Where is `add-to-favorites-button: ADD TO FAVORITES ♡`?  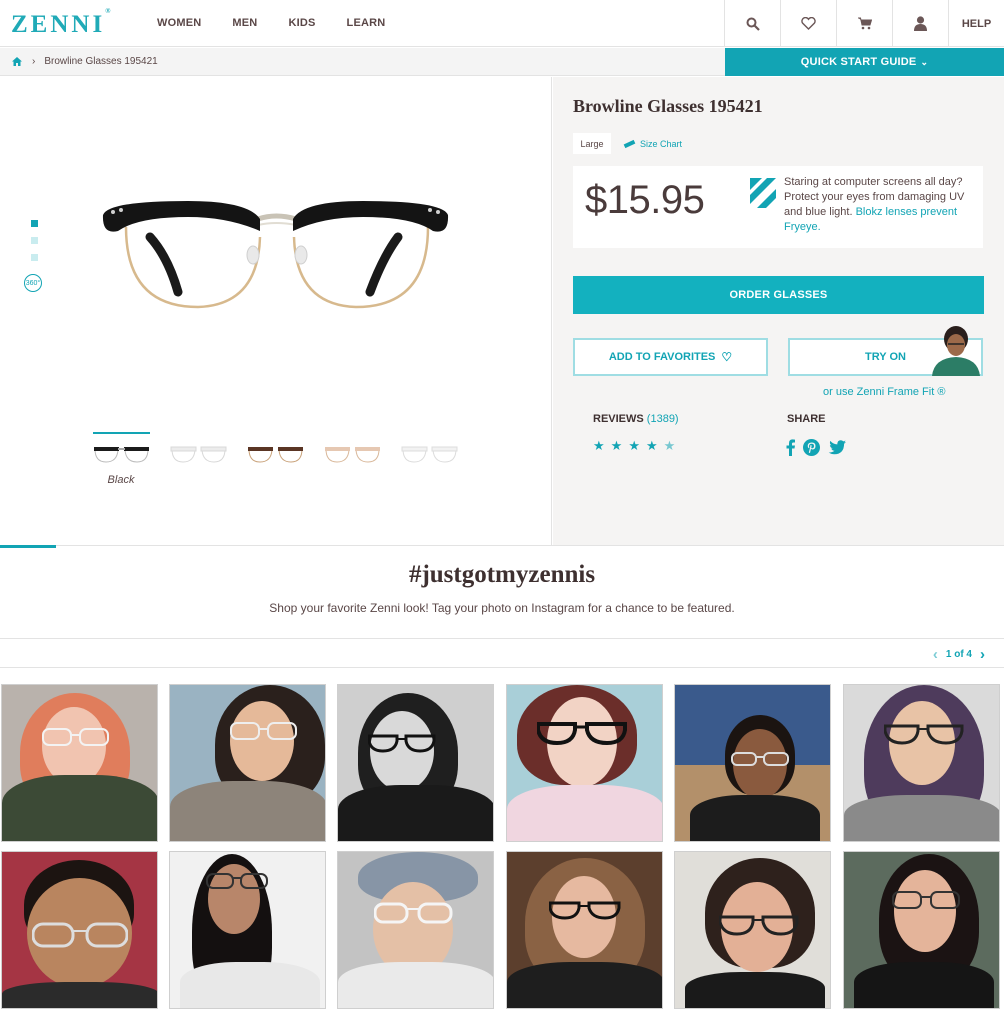
add-to-favorites-button: ADD TO FAVORITES ♡ is located at coordinates (670, 357).